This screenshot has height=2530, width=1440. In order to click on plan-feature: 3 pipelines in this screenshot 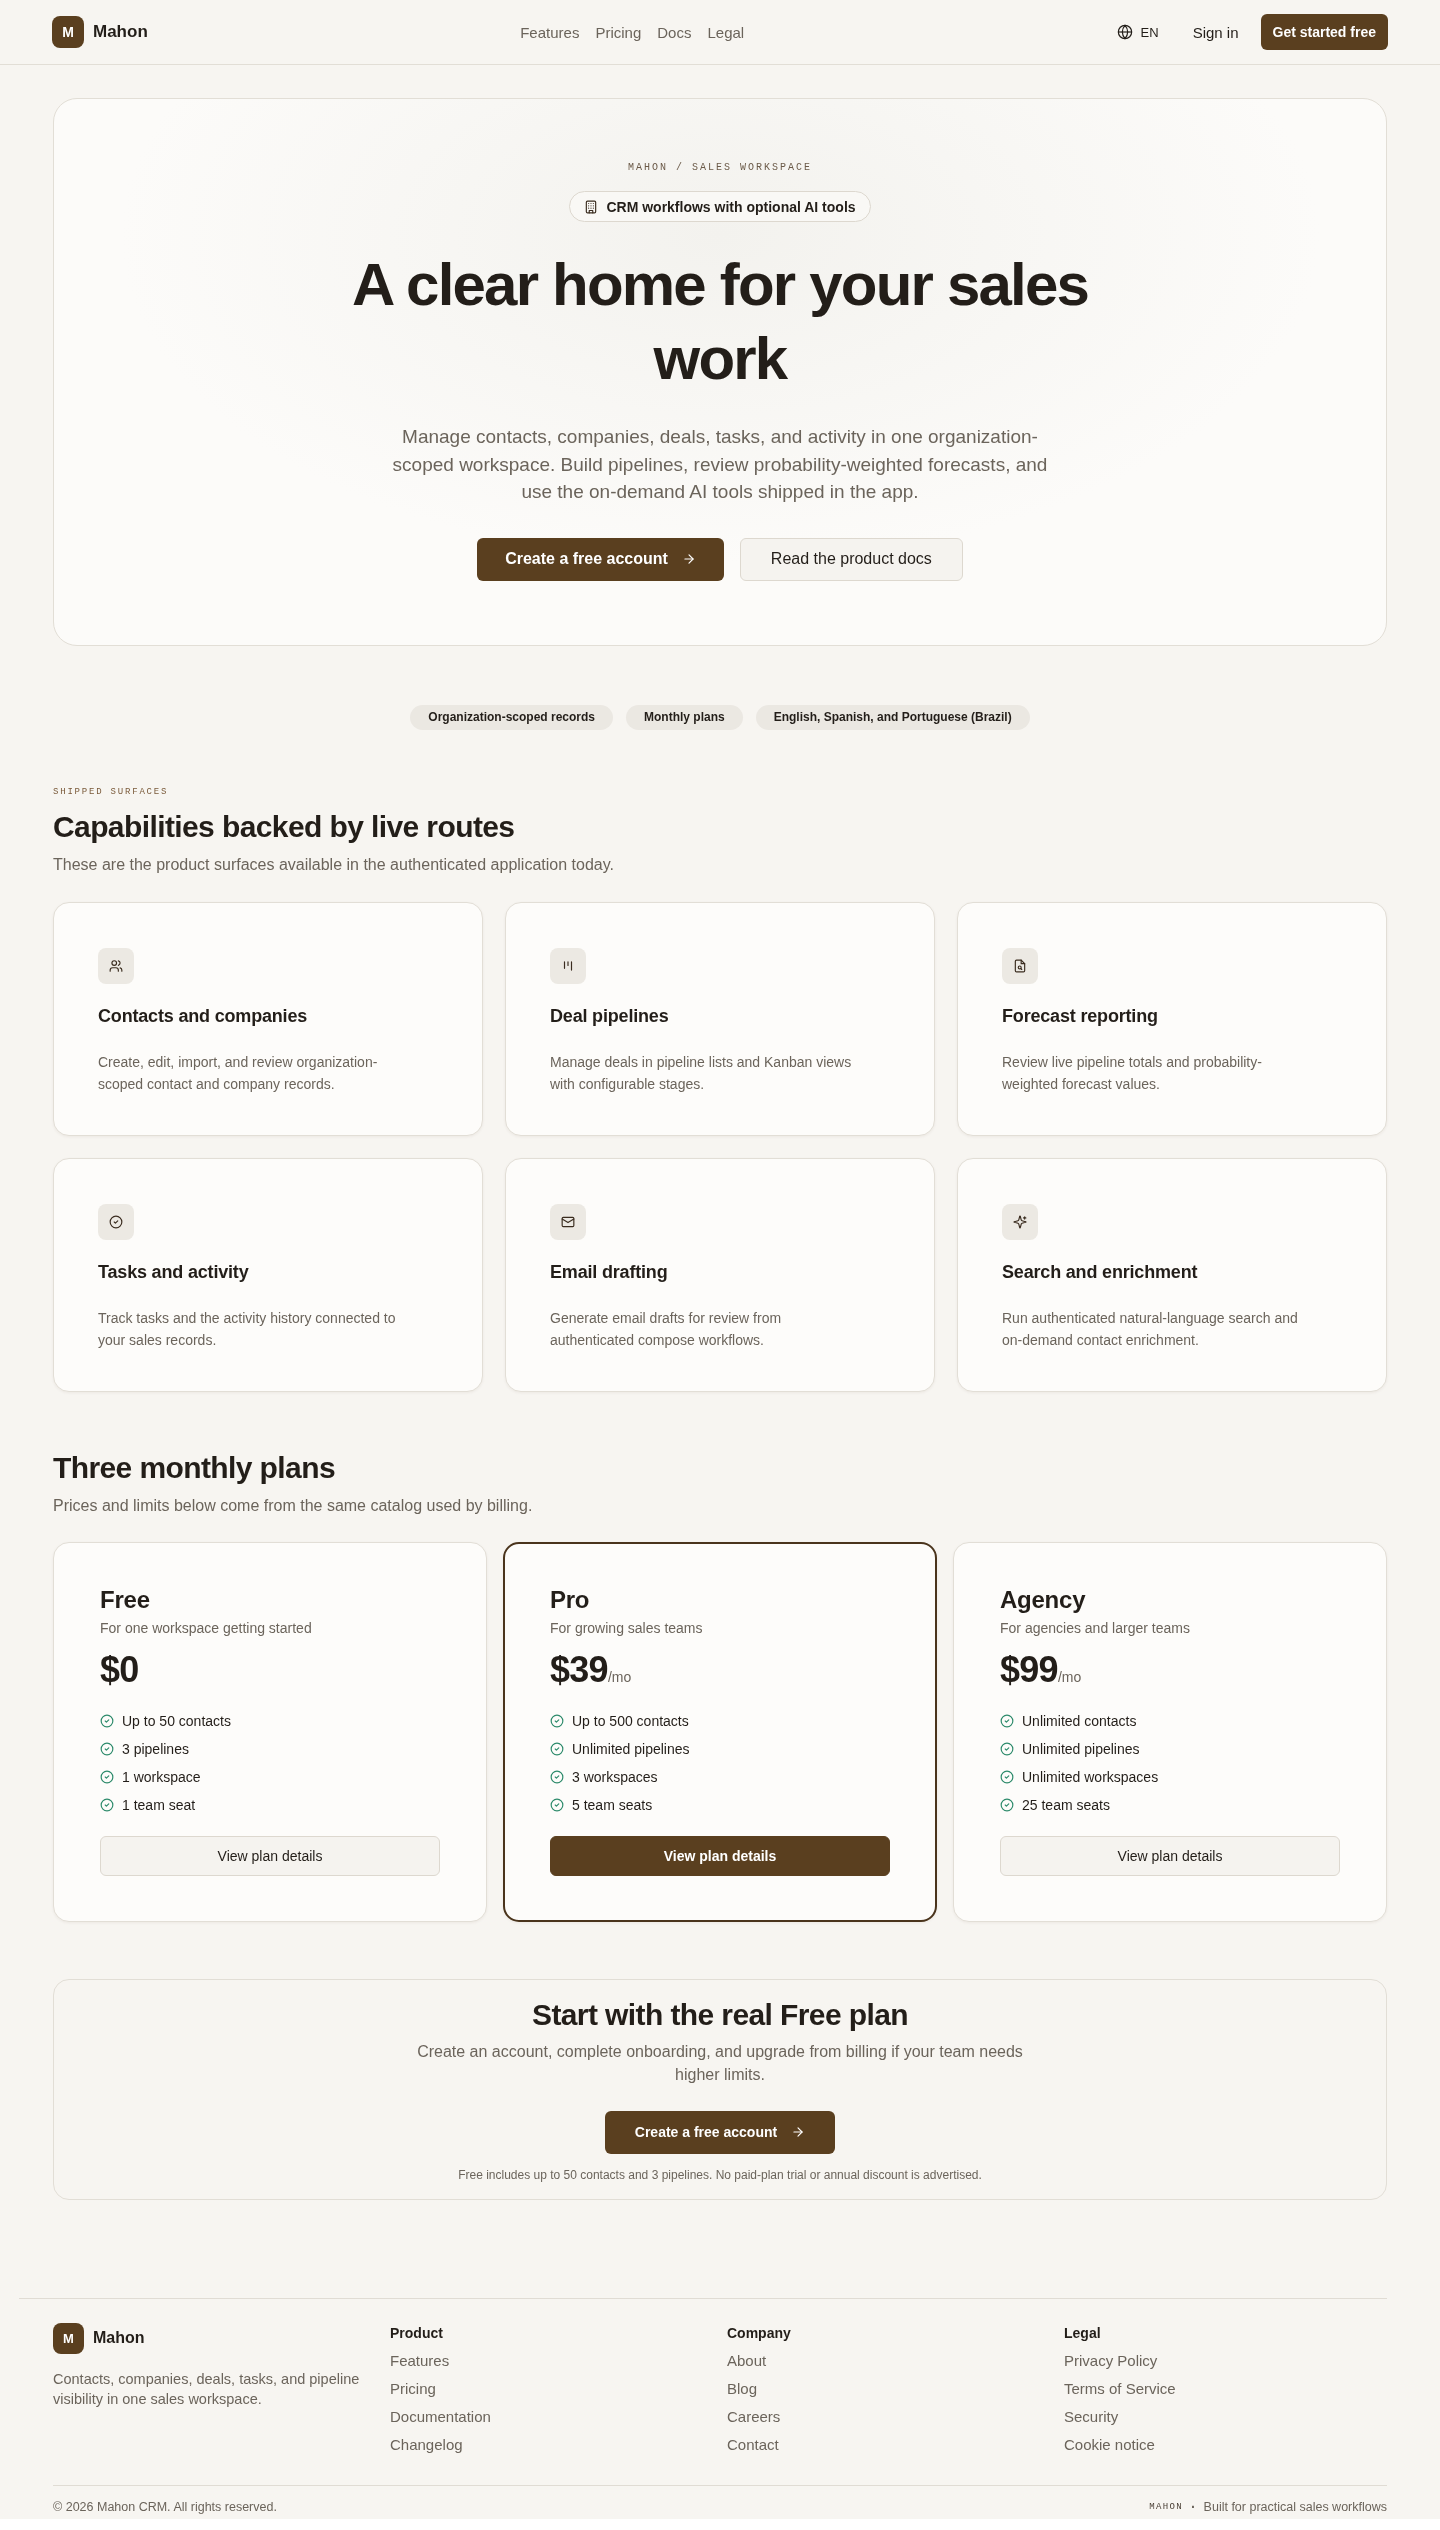, I will do `click(155, 1748)`.